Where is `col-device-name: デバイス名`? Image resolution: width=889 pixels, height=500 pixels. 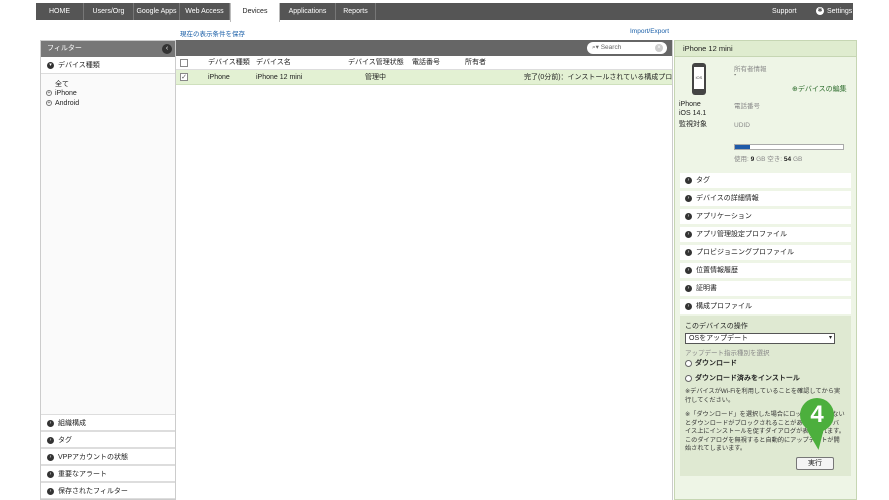
col-device-name: デバイス名 is located at coordinates (273, 63).